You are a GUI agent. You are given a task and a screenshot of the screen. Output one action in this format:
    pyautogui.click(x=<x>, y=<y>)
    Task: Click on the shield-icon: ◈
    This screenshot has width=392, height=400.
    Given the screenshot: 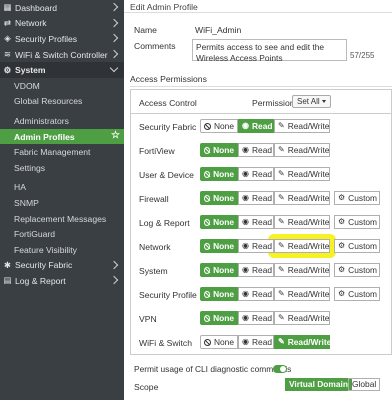 What is the action you would take?
    pyautogui.click(x=7, y=38)
    